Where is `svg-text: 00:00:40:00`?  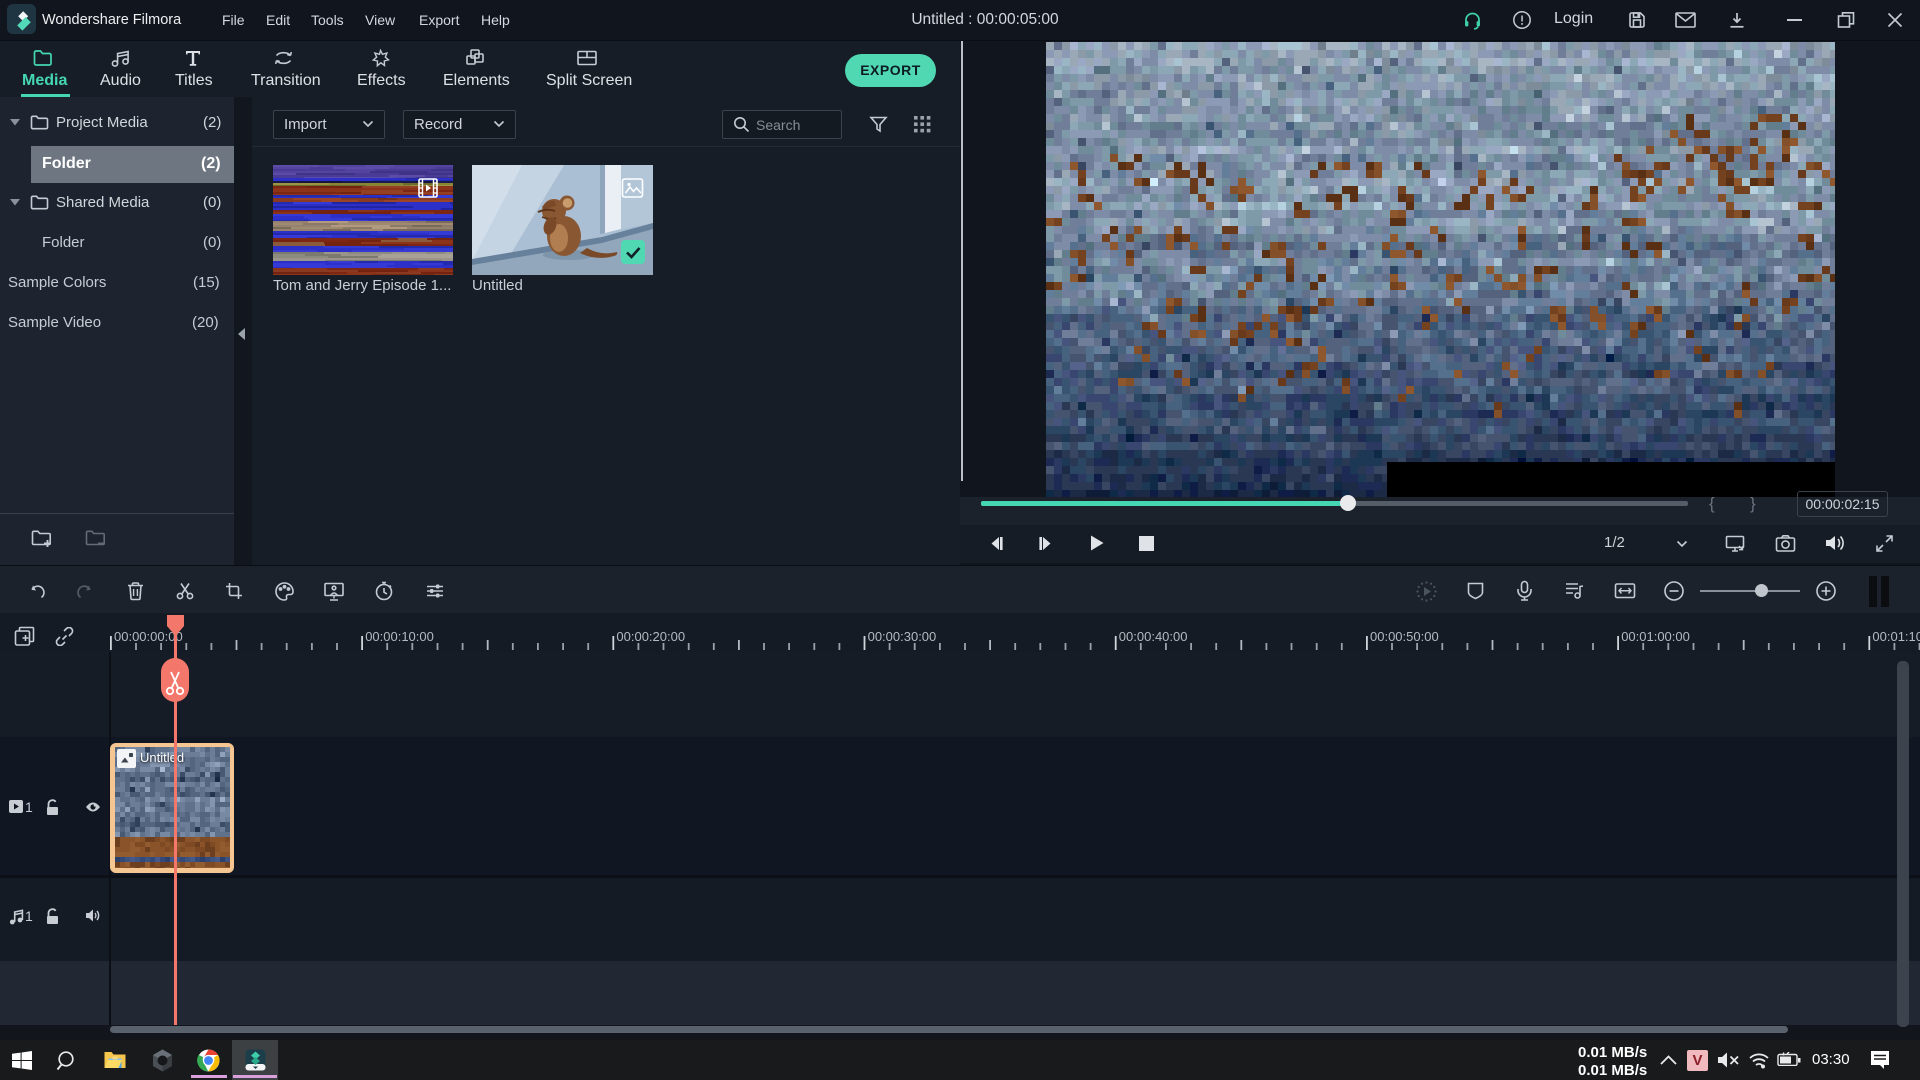 svg-text: 00:00:40:00 is located at coordinates (1153, 636).